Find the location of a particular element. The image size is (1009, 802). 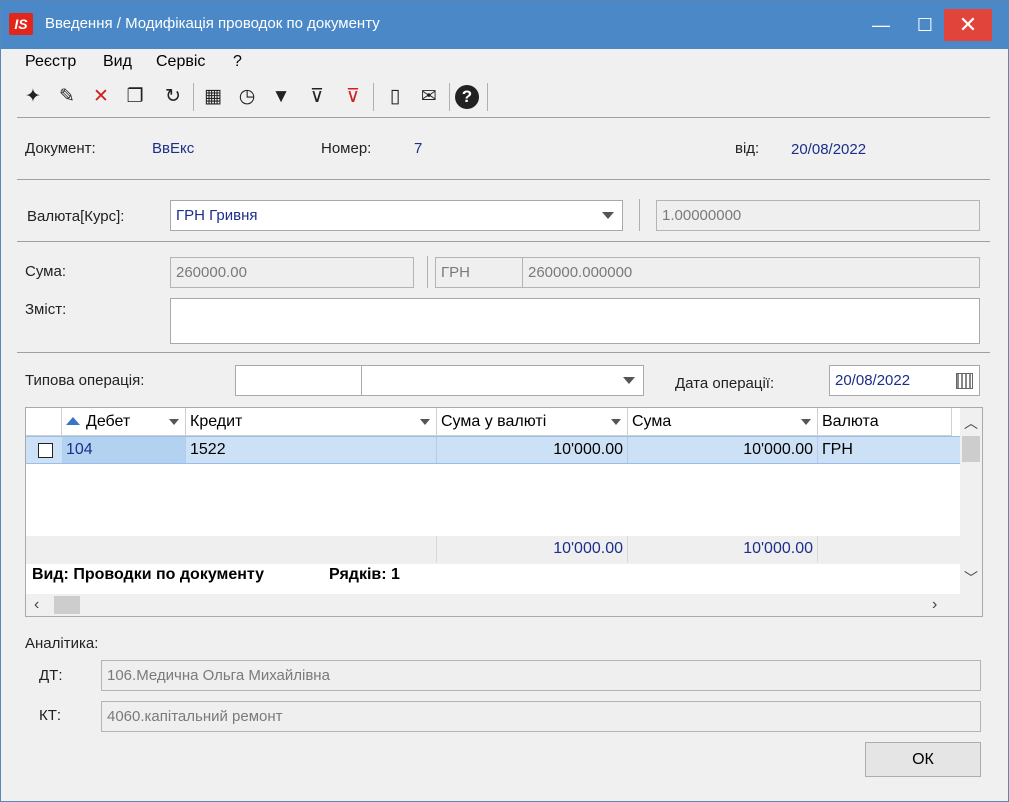

column-header-credit: Кредит is located at coordinates (311, 422).